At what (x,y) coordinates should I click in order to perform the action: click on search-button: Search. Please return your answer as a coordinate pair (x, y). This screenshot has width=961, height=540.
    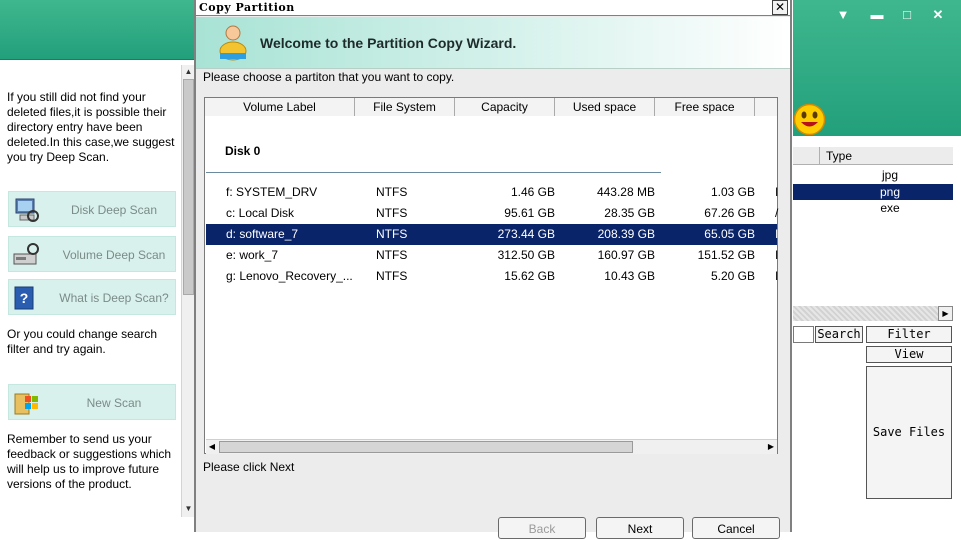
    Looking at the image, I should click on (839, 334).